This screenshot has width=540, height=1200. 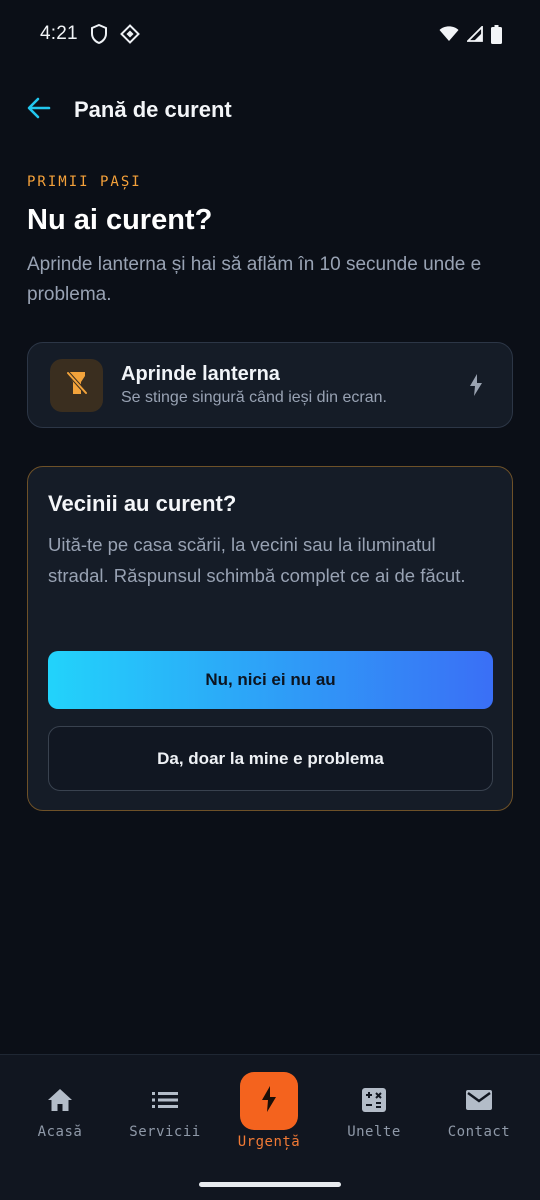 I want to click on urgency-fab, so click(x=269, y=1101).